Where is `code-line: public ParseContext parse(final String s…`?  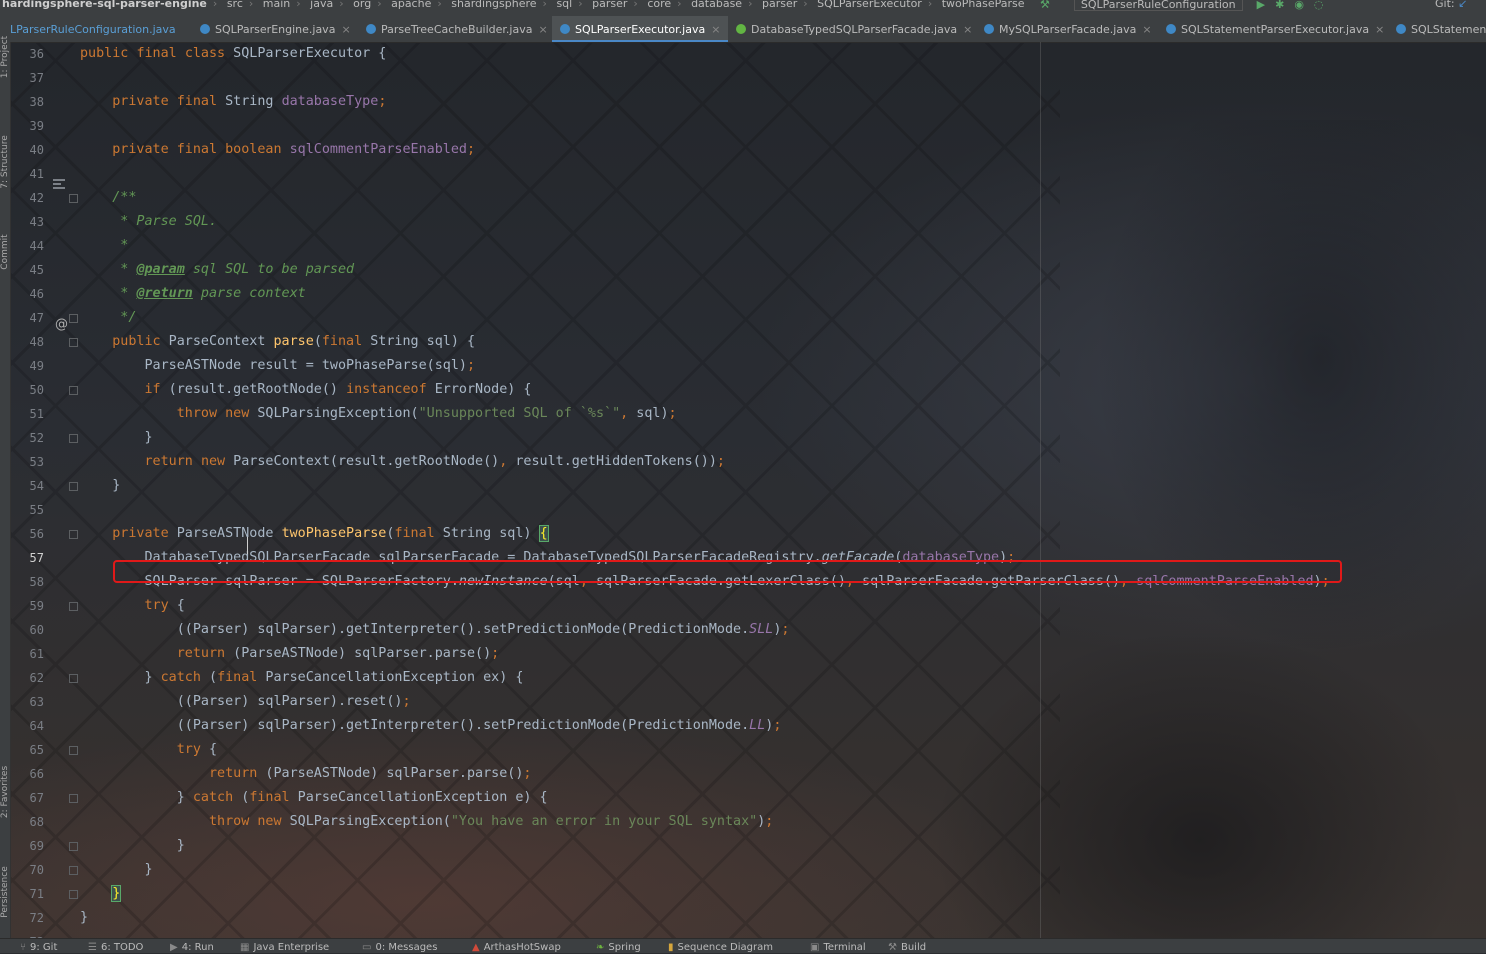
code-line: public ParseContext parse(final String s… is located at coordinates (277, 342).